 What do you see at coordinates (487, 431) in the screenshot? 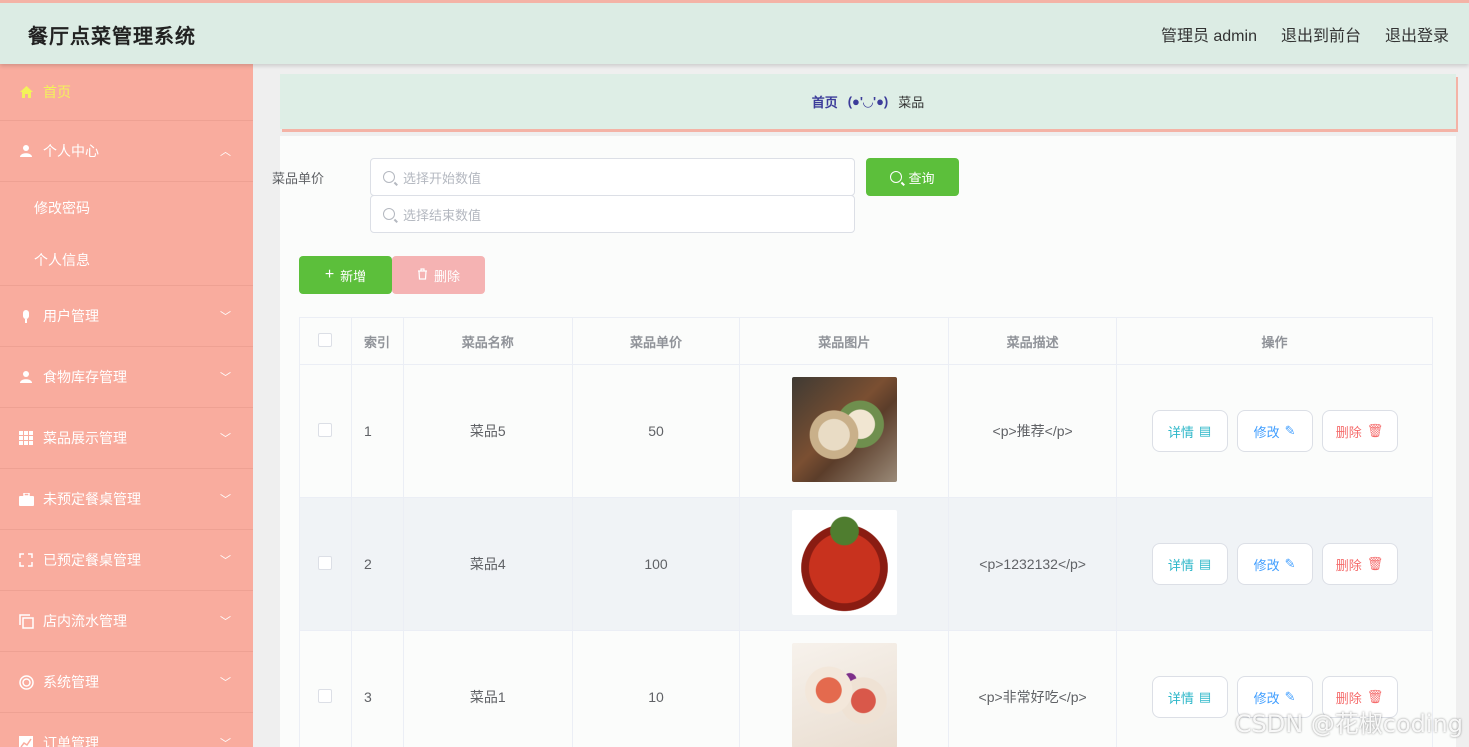
I see `row-dish-name: 菜品5` at bounding box center [487, 431].